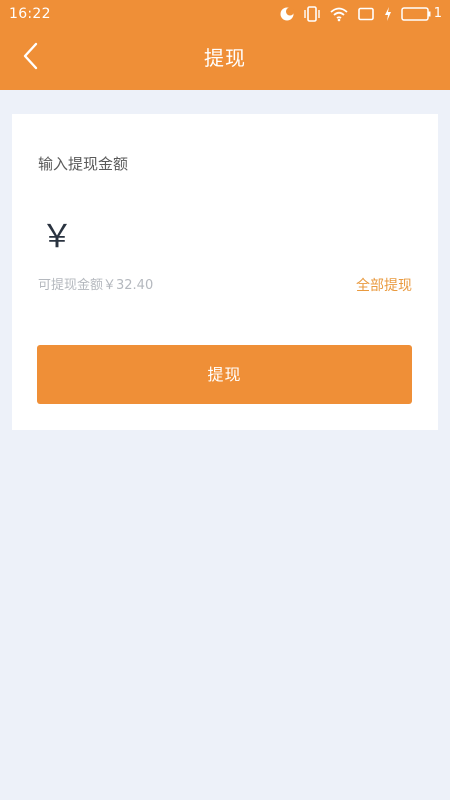 The height and width of the screenshot is (800, 450). What do you see at coordinates (83, 164) in the screenshot?
I see `amount-label: 输入提现金额` at bounding box center [83, 164].